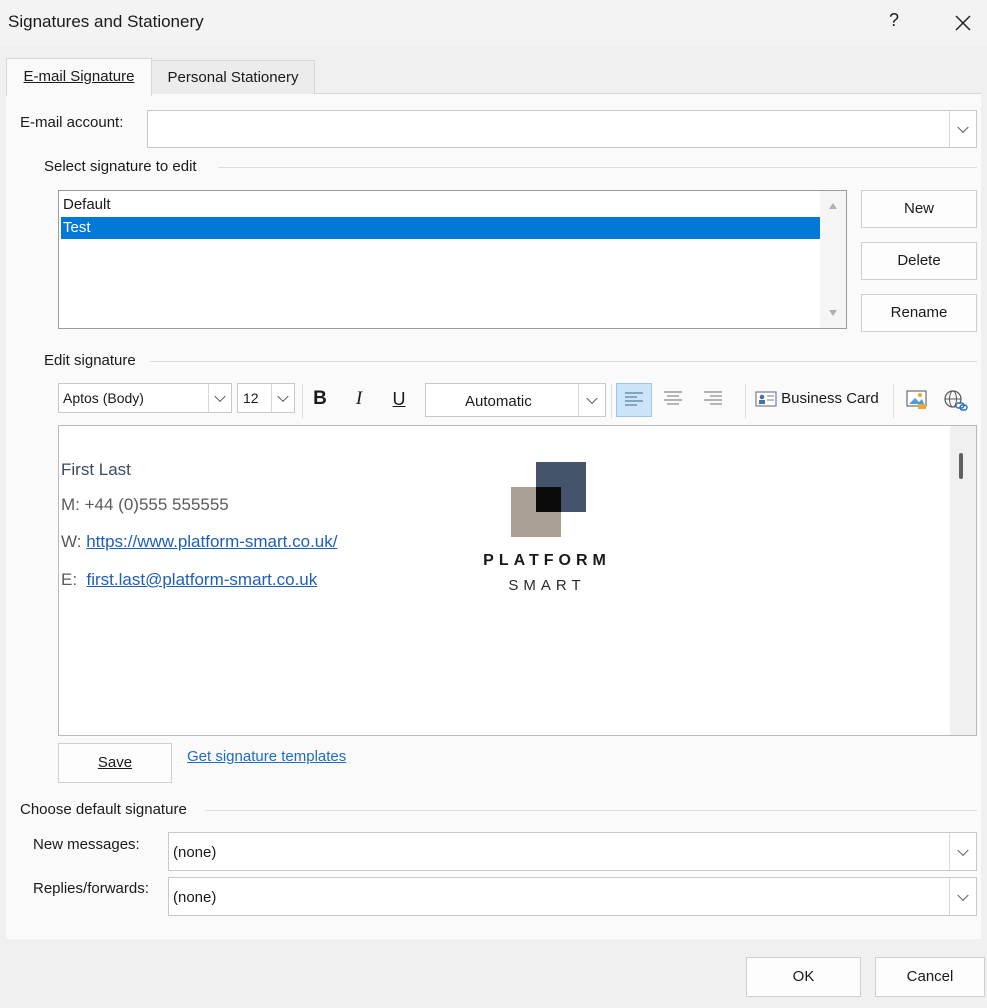 The height and width of the screenshot is (1008, 987). I want to click on italic-button: I, so click(359, 400).